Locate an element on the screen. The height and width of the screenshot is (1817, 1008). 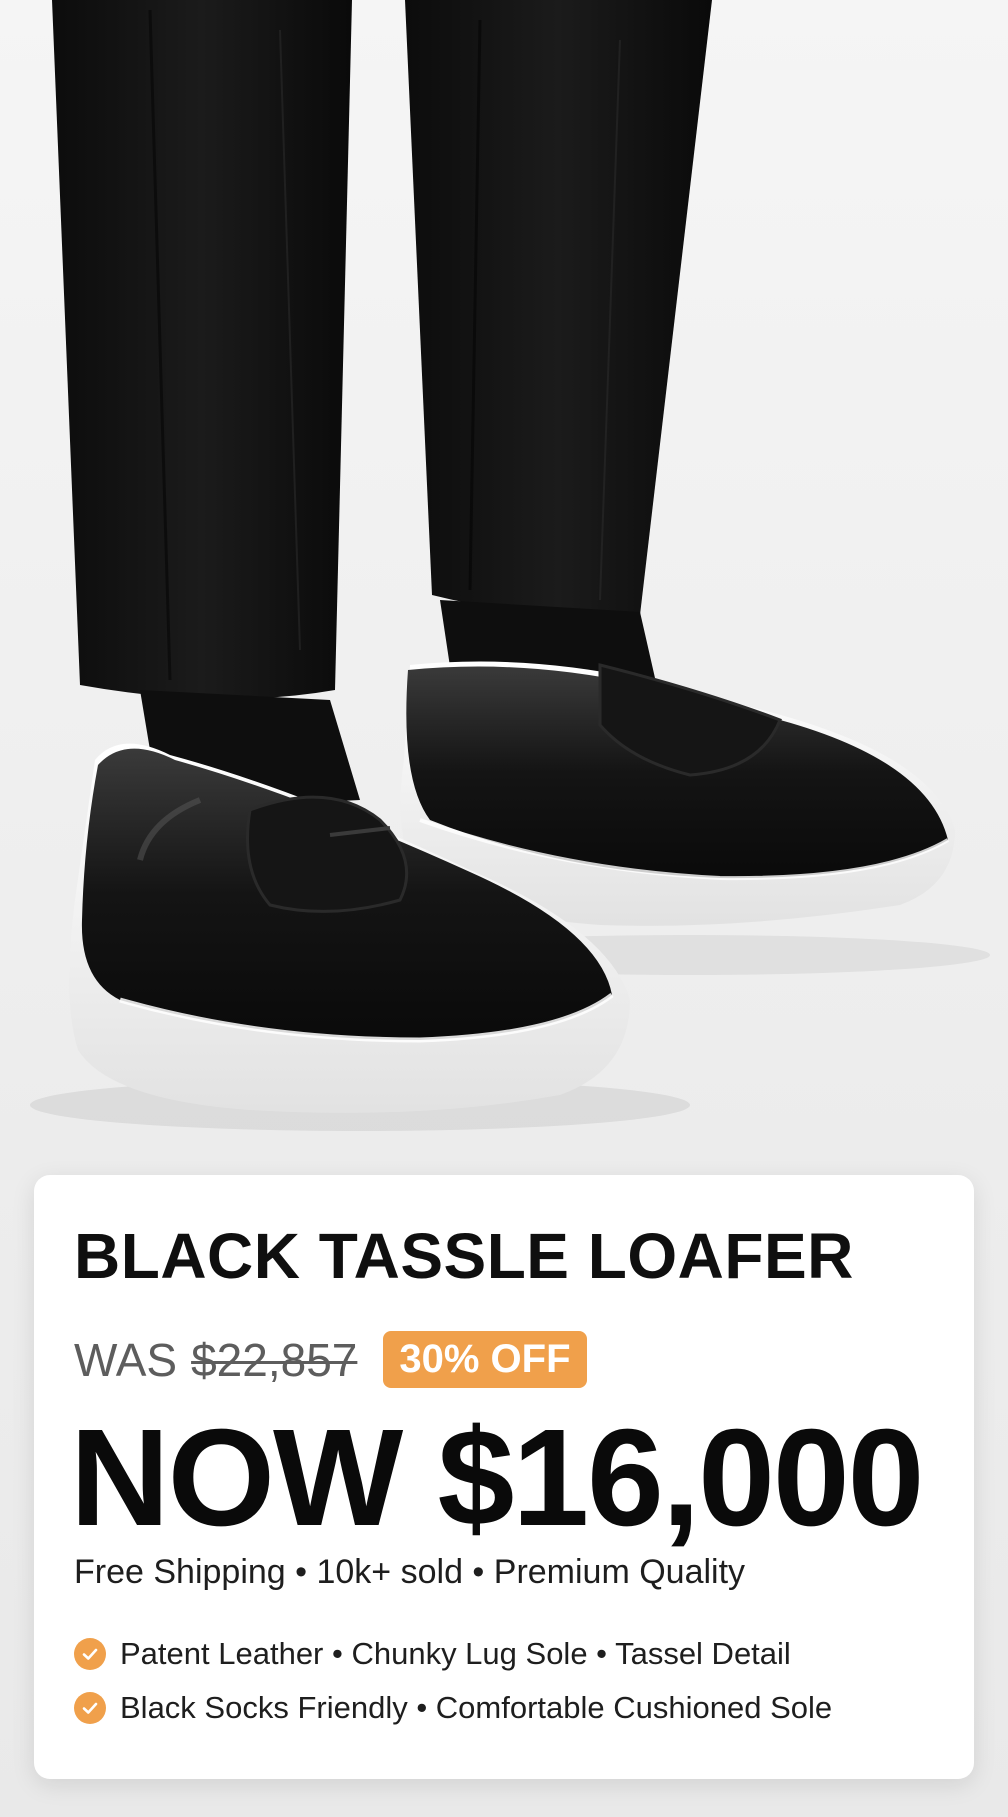
sale-price: NOW $16,000 is located at coordinates (497, 1478).